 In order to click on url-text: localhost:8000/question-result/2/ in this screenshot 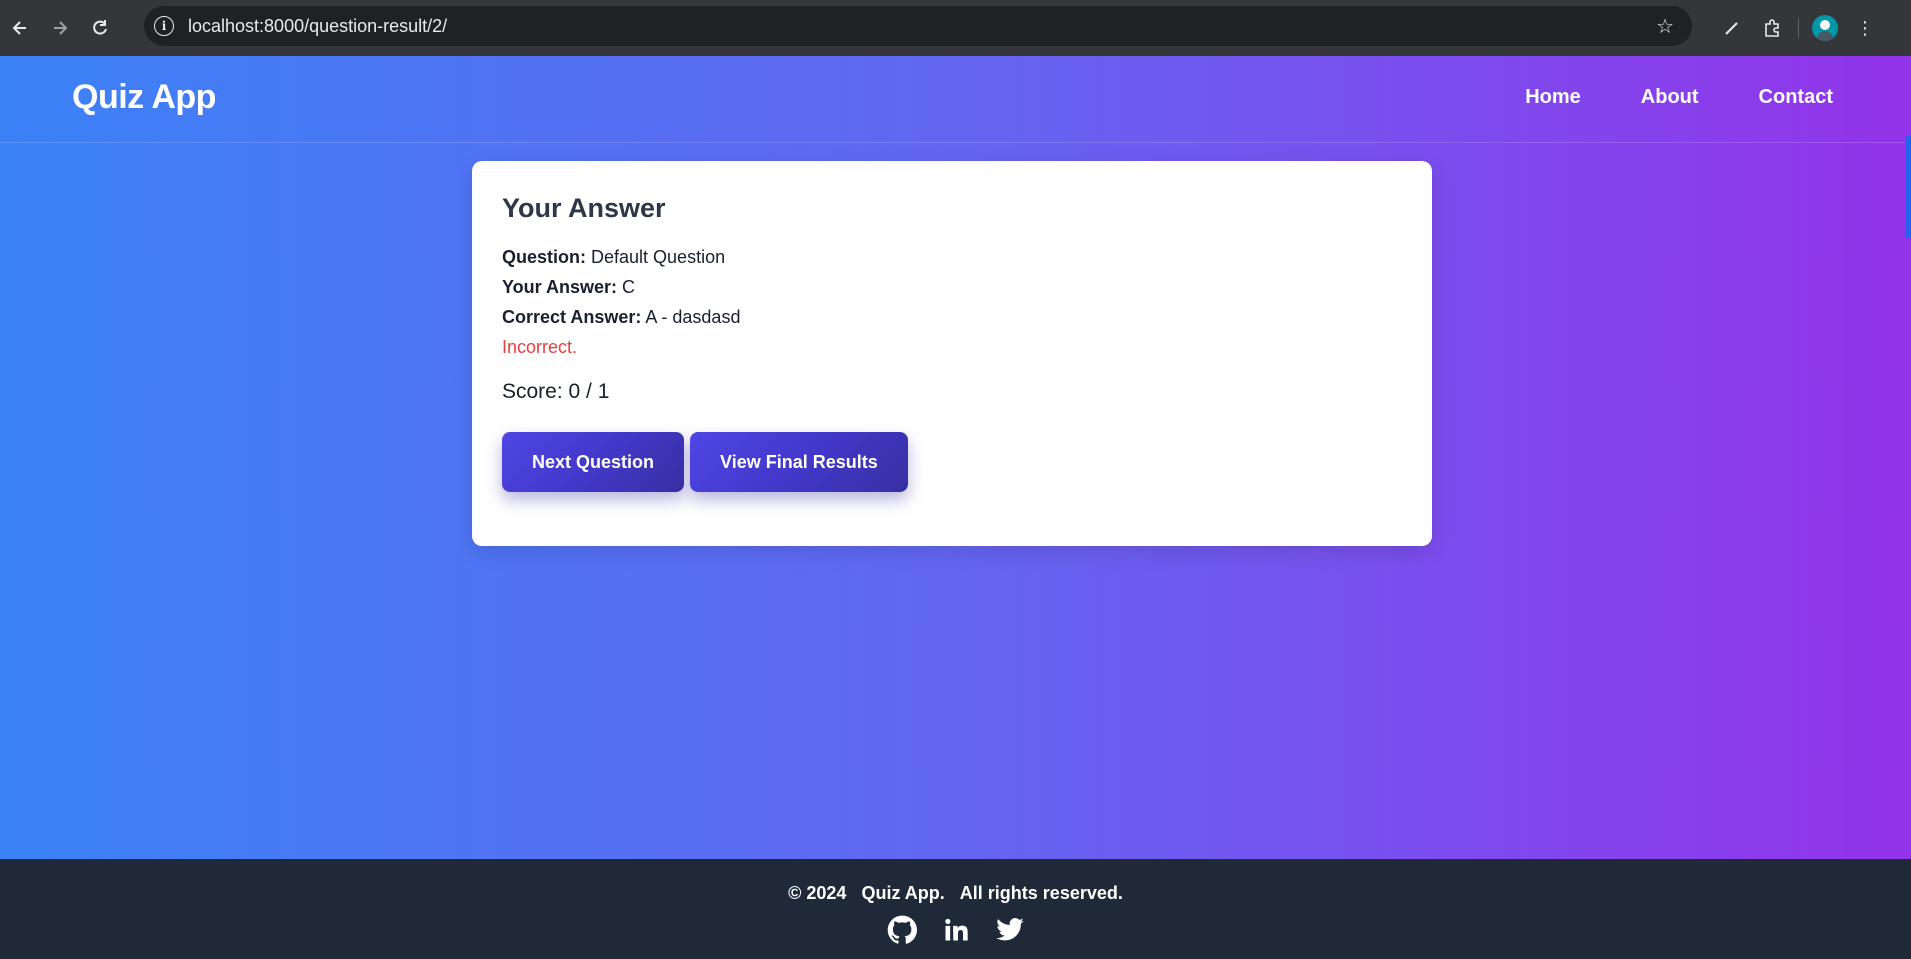, I will do `click(317, 26)`.